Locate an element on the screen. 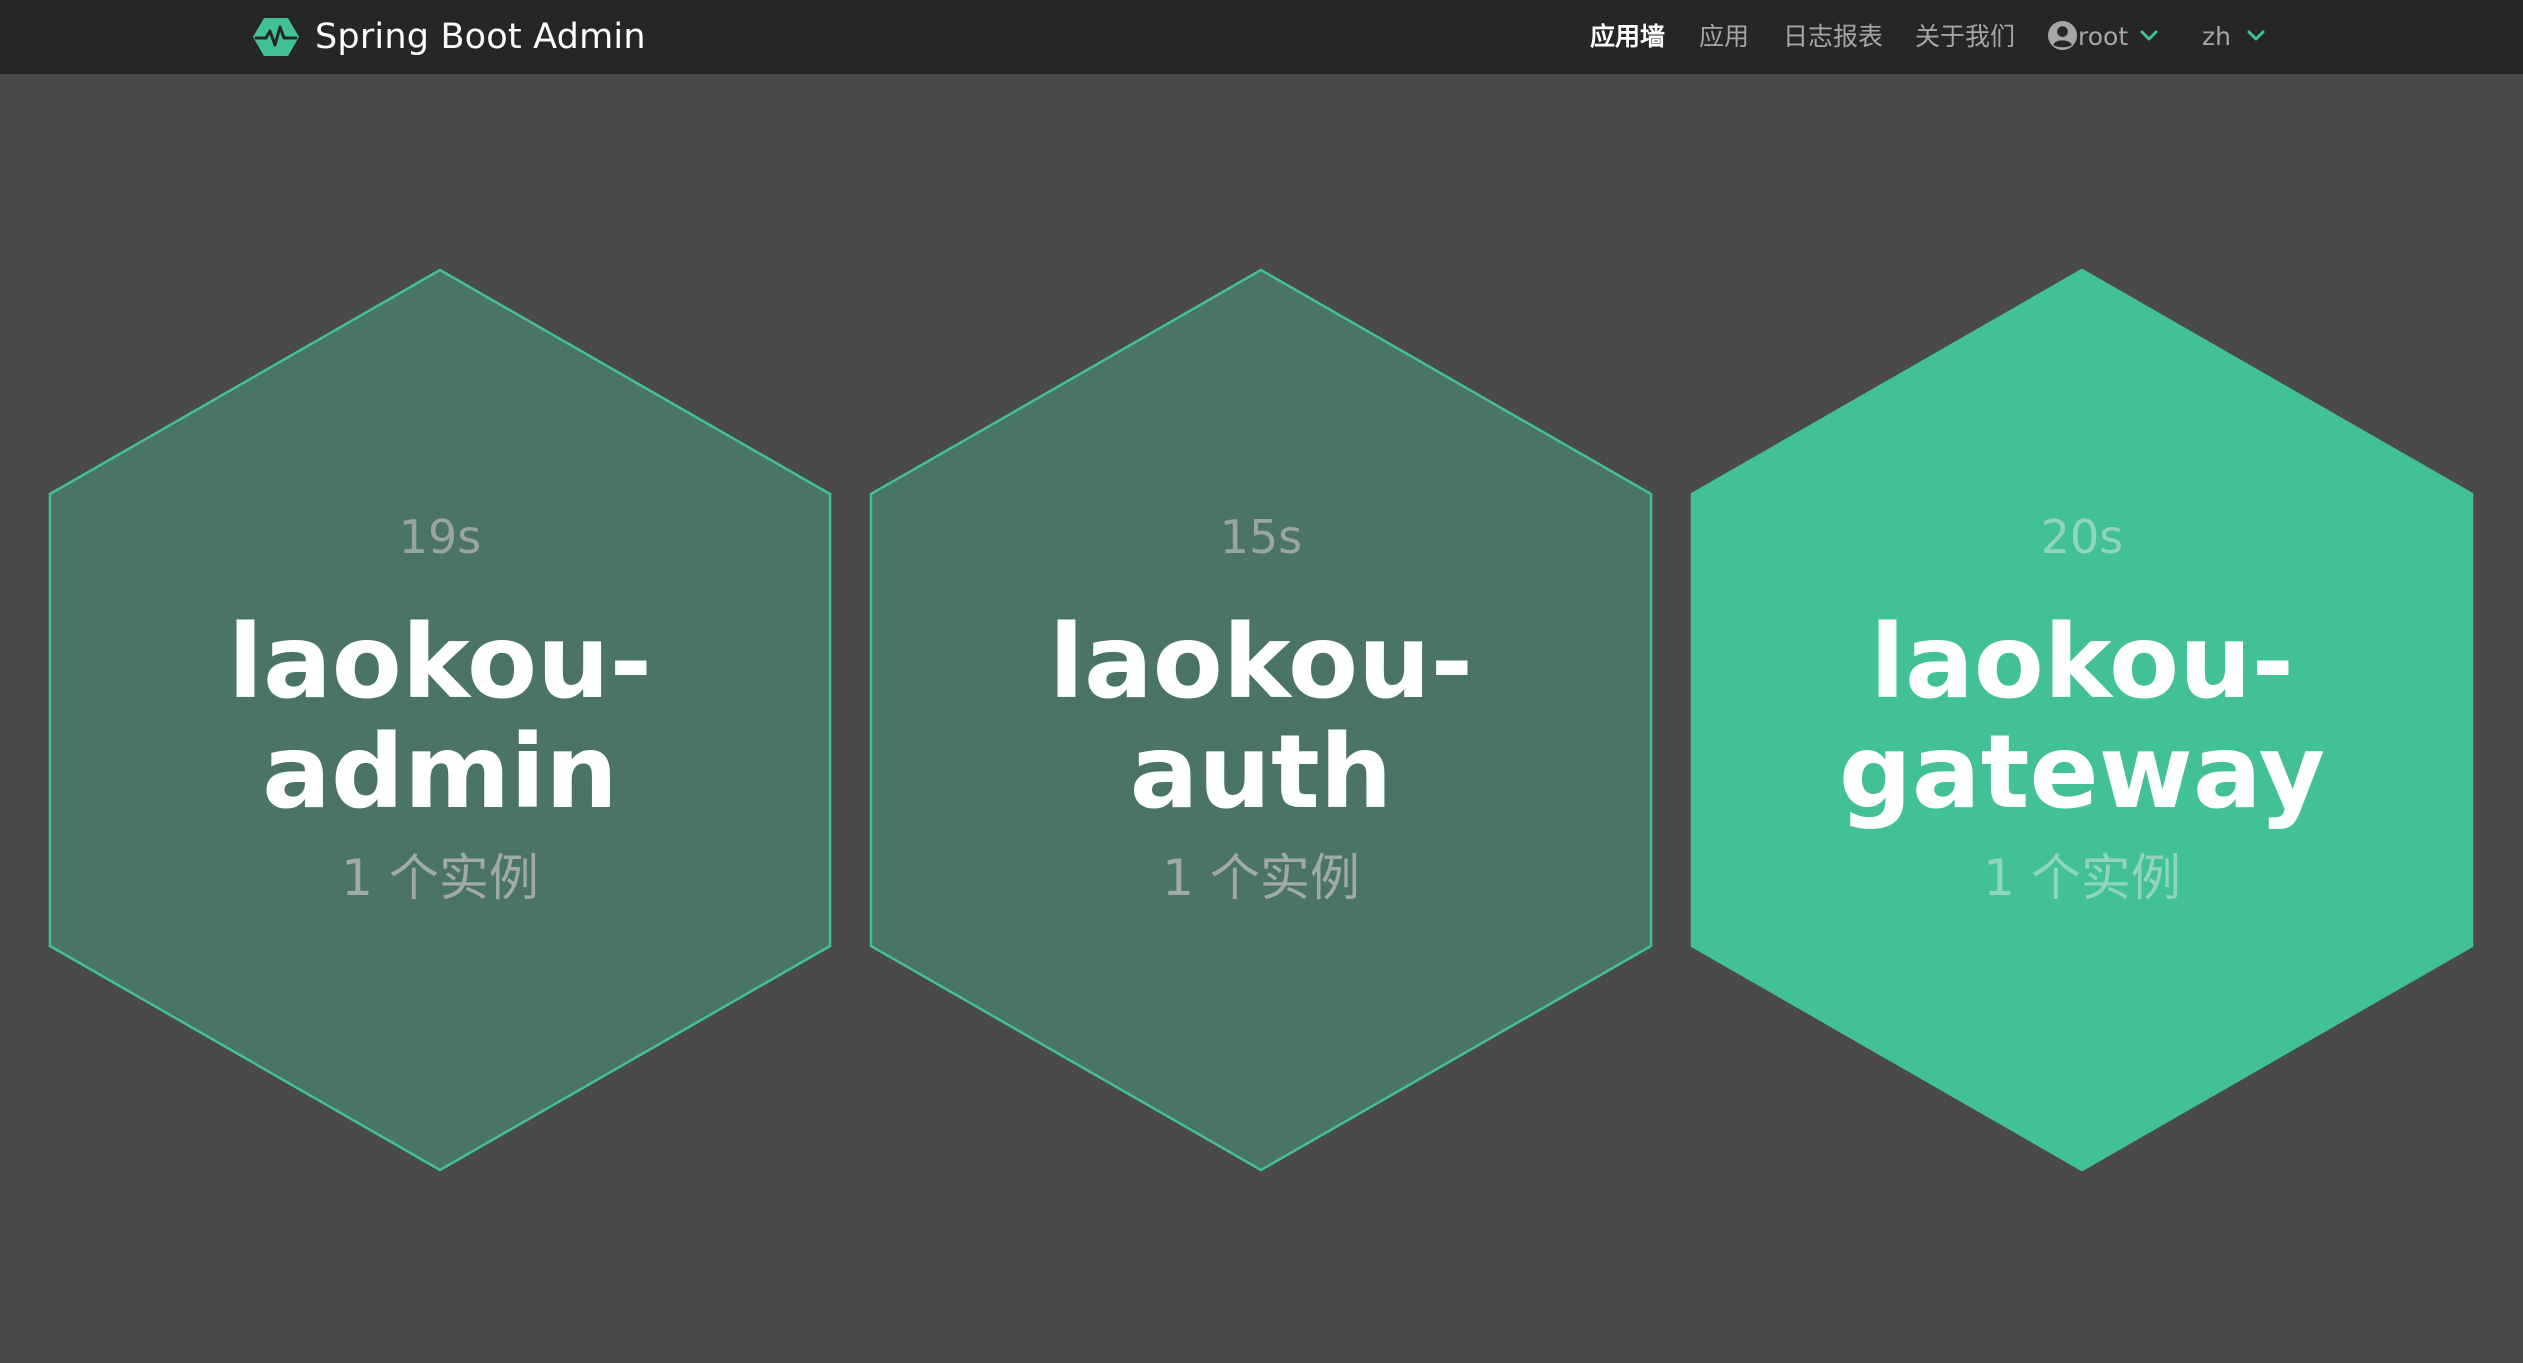  nav-item-wallboard: 应用墙 is located at coordinates (1627, 37).